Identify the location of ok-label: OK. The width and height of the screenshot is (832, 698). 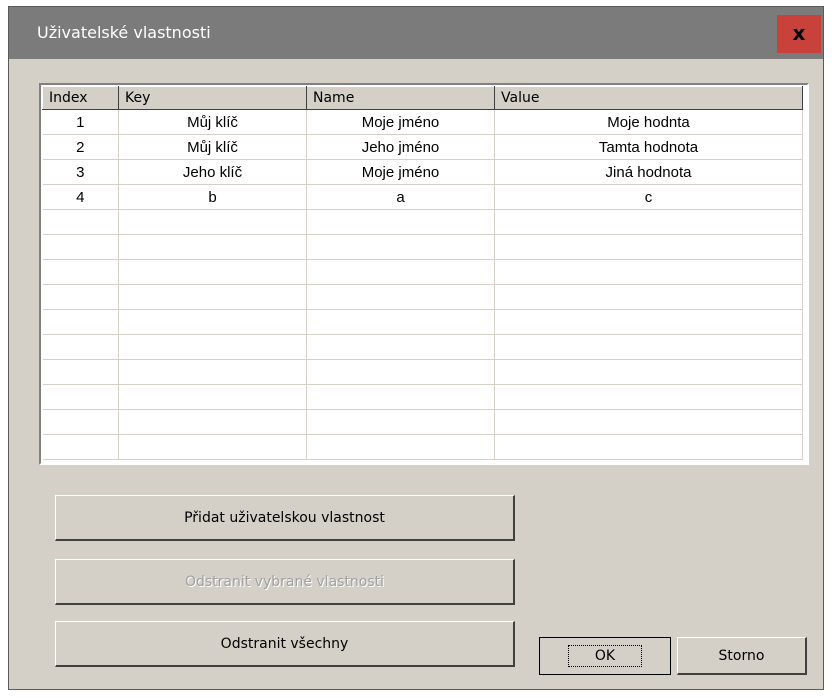
(605, 656).